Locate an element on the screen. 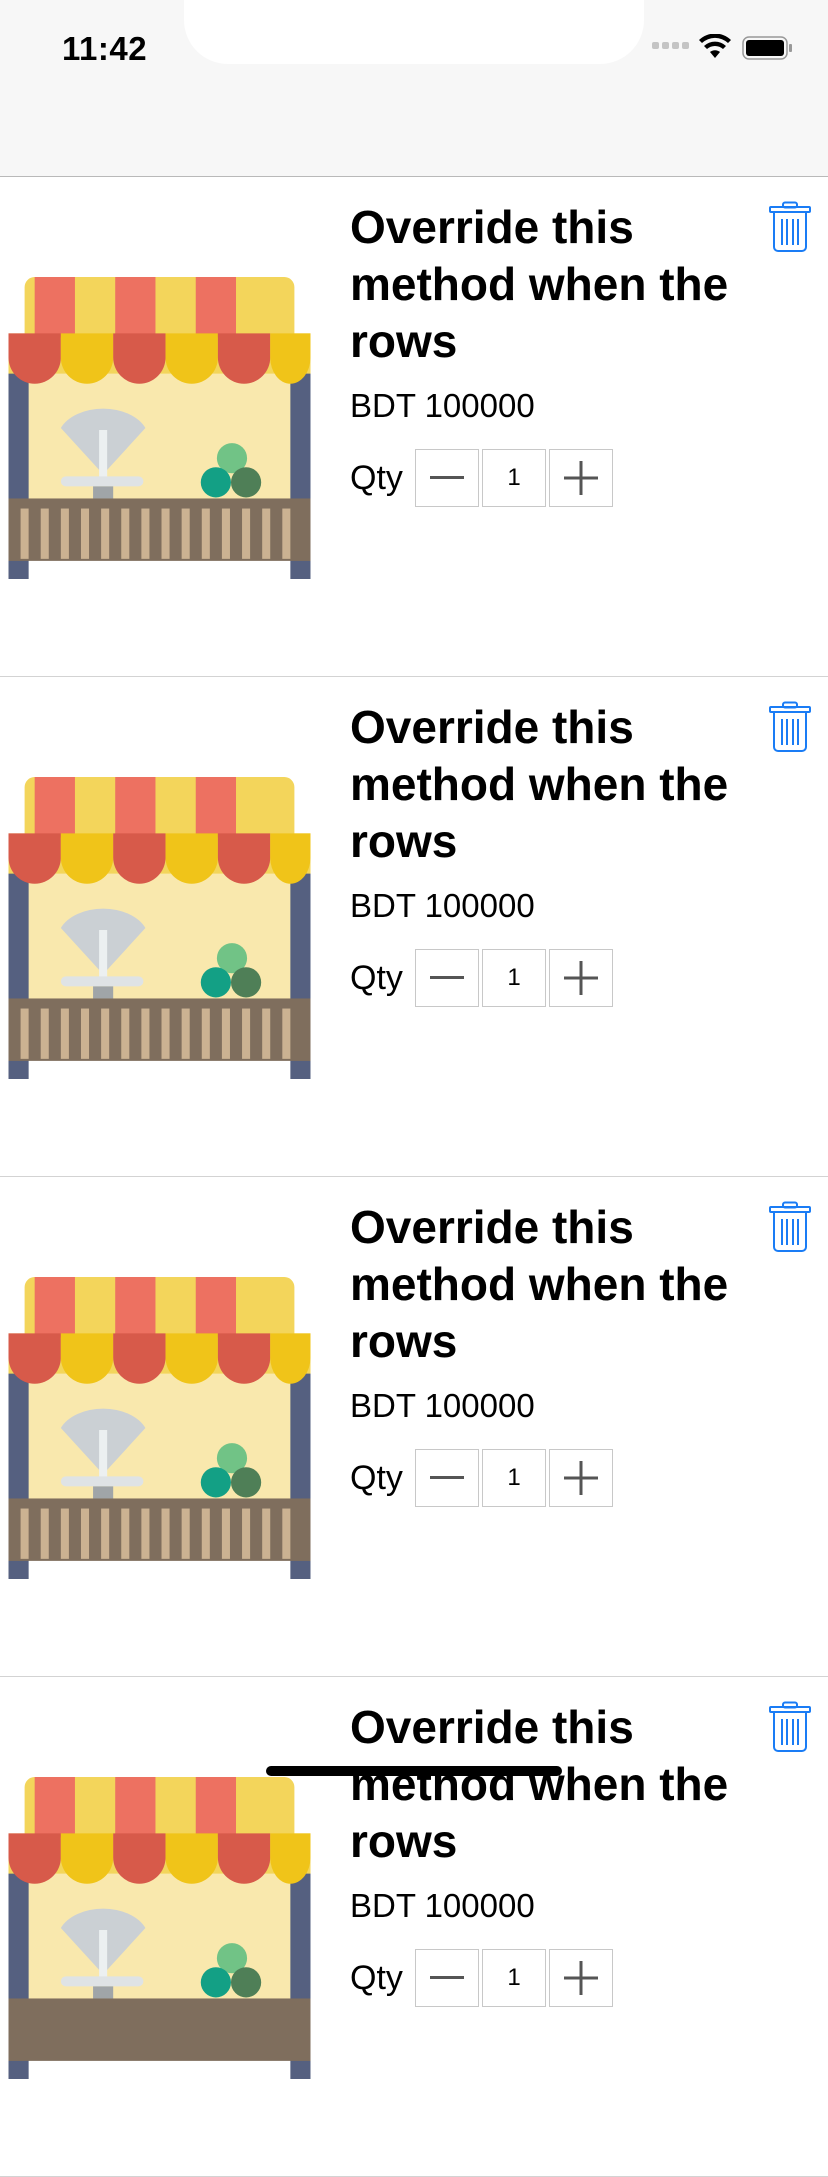 The image size is (828, 2177). signal-icon is located at coordinates (670, 45).